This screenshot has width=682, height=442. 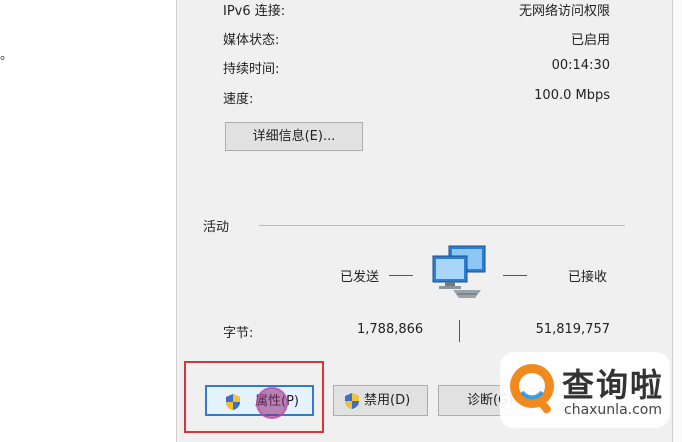 I want to click on bytes-divider, so click(x=459, y=331).